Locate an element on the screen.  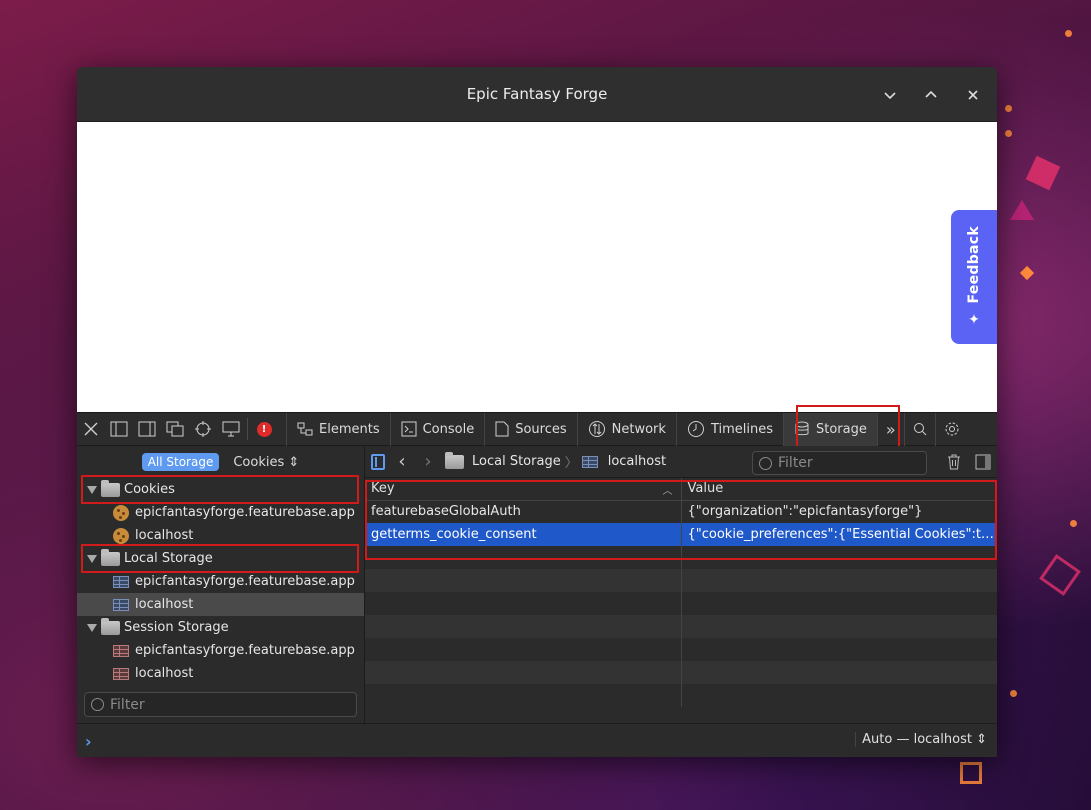
tab-network: Network is located at coordinates (626, 429).